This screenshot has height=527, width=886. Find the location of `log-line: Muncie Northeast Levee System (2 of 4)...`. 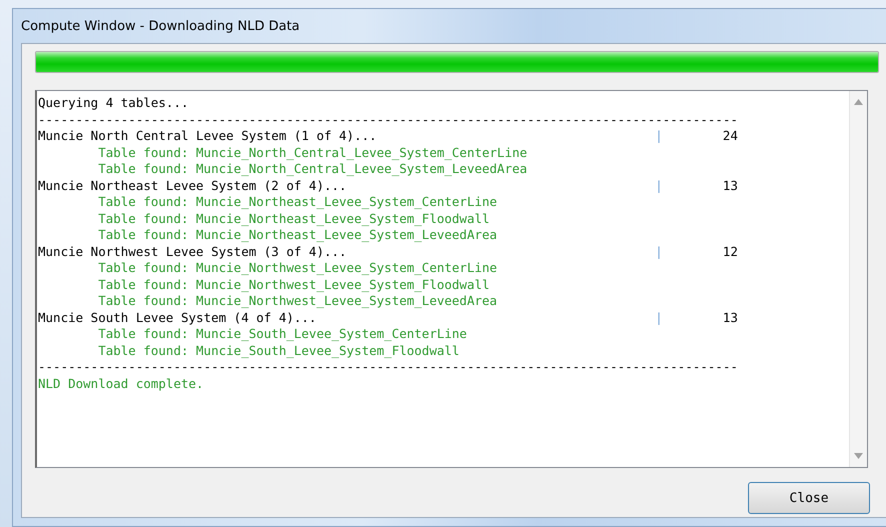

log-line: Muncie Northeast Levee System (2 of 4)... is located at coordinates (193, 186).